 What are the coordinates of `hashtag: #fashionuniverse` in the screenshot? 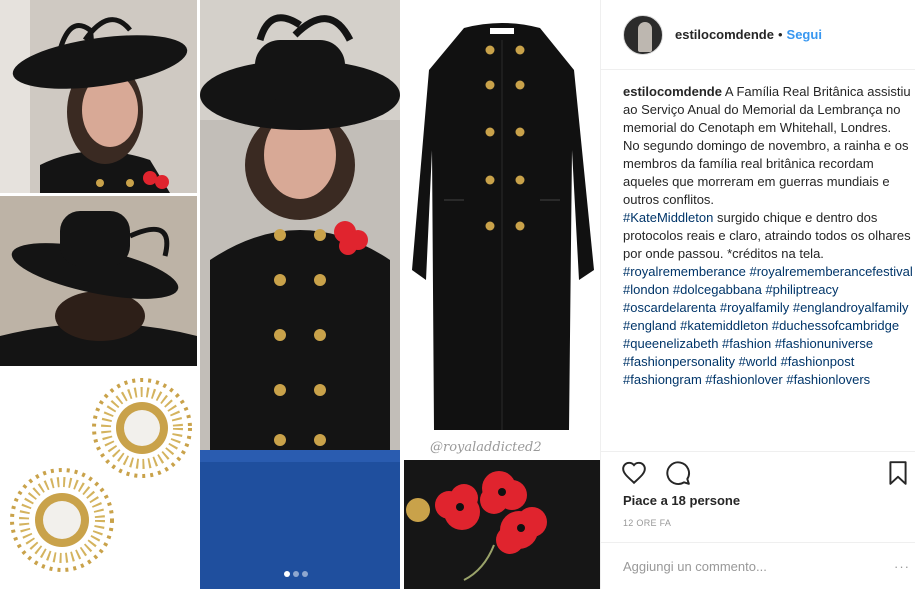 It's located at (824, 343).